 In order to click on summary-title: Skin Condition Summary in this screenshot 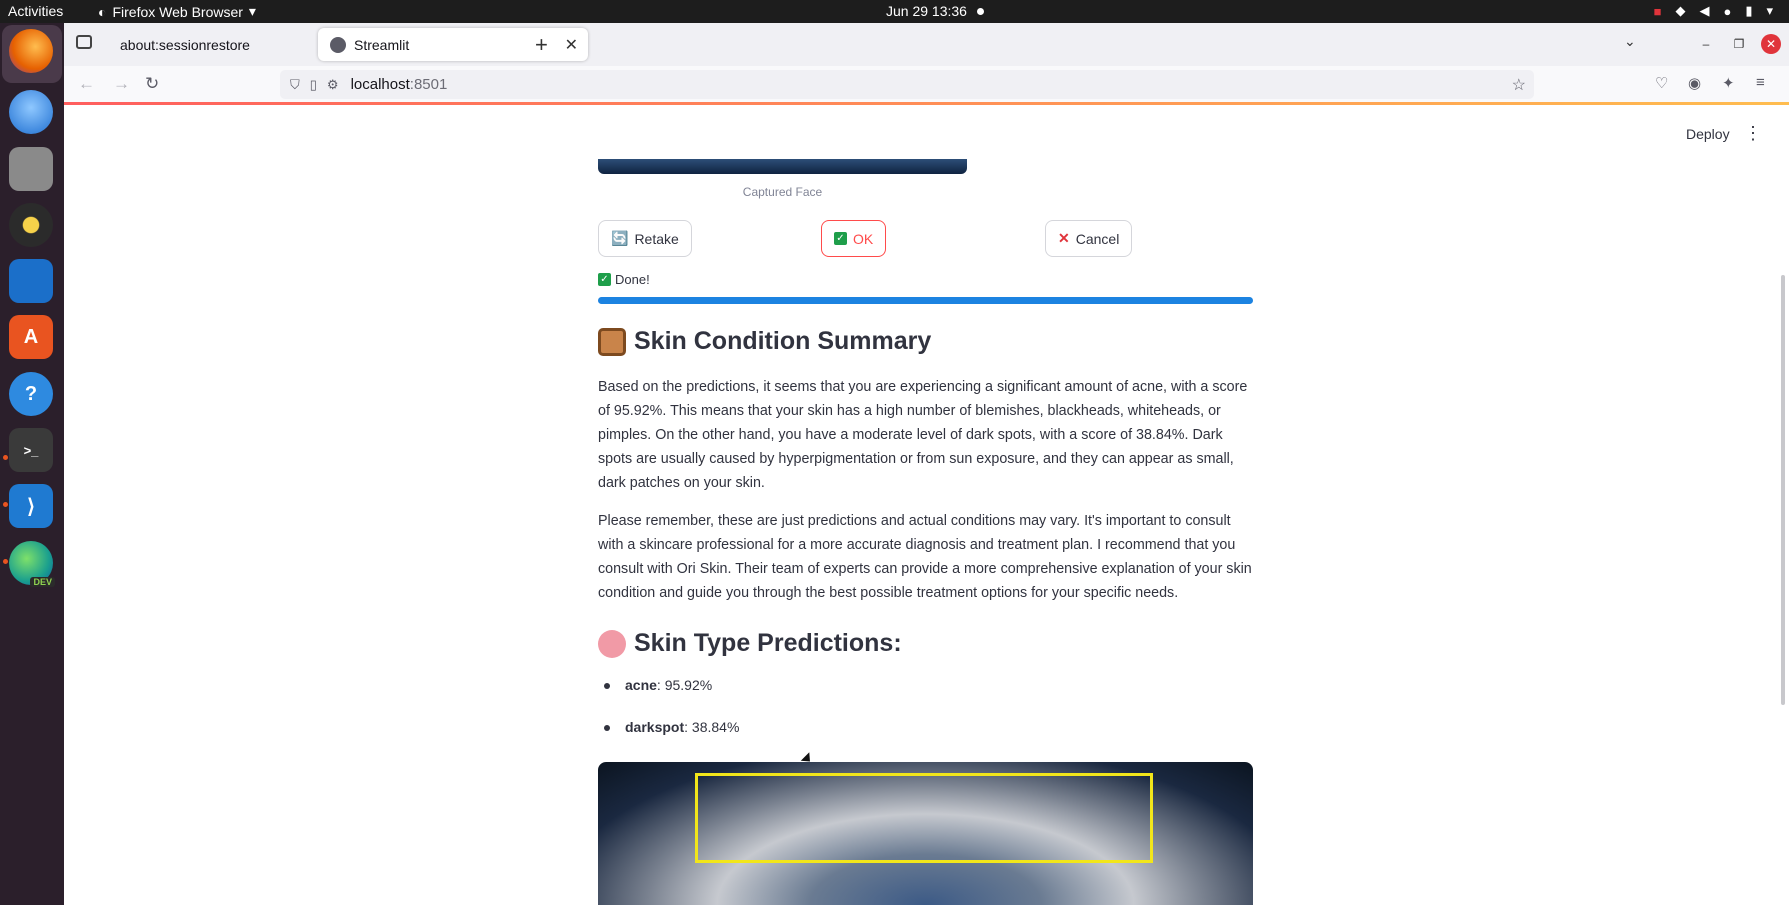, I will do `click(783, 341)`.